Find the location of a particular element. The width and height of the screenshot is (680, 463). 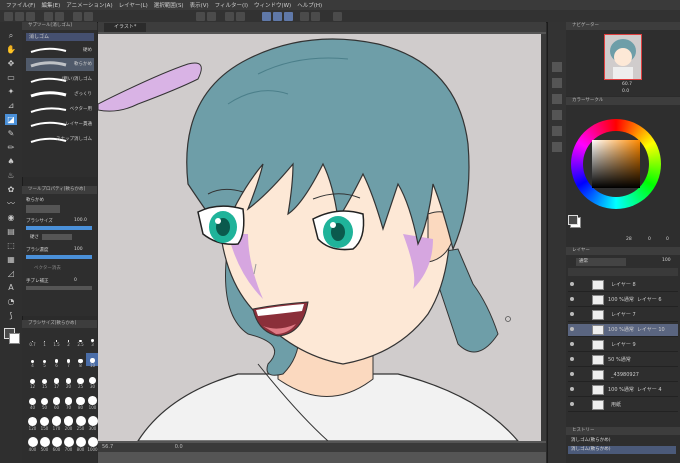

navigator-thumbnail is located at coordinates (623, 57).